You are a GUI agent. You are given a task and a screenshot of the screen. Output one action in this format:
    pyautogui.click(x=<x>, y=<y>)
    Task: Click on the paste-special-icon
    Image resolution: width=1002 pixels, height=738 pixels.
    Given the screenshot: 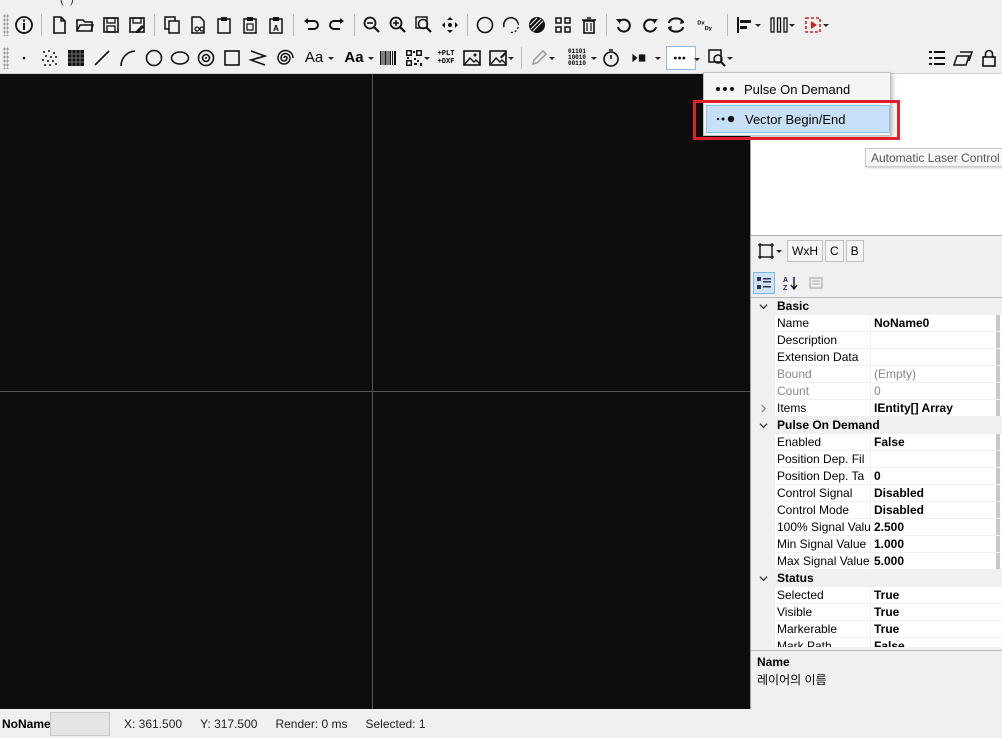 What is the action you would take?
    pyautogui.click(x=250, y=25)
    